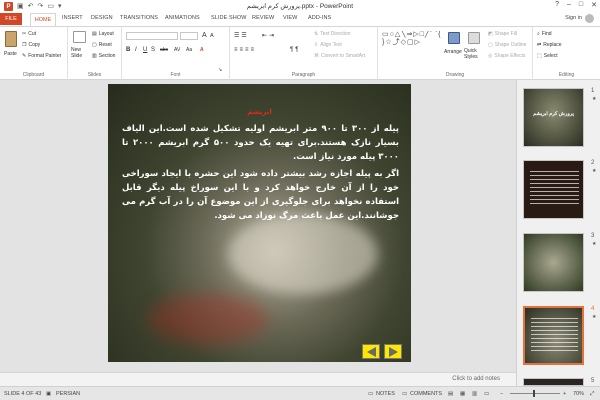  I want to click on character-spacing-button: AV, so click(177, 50).